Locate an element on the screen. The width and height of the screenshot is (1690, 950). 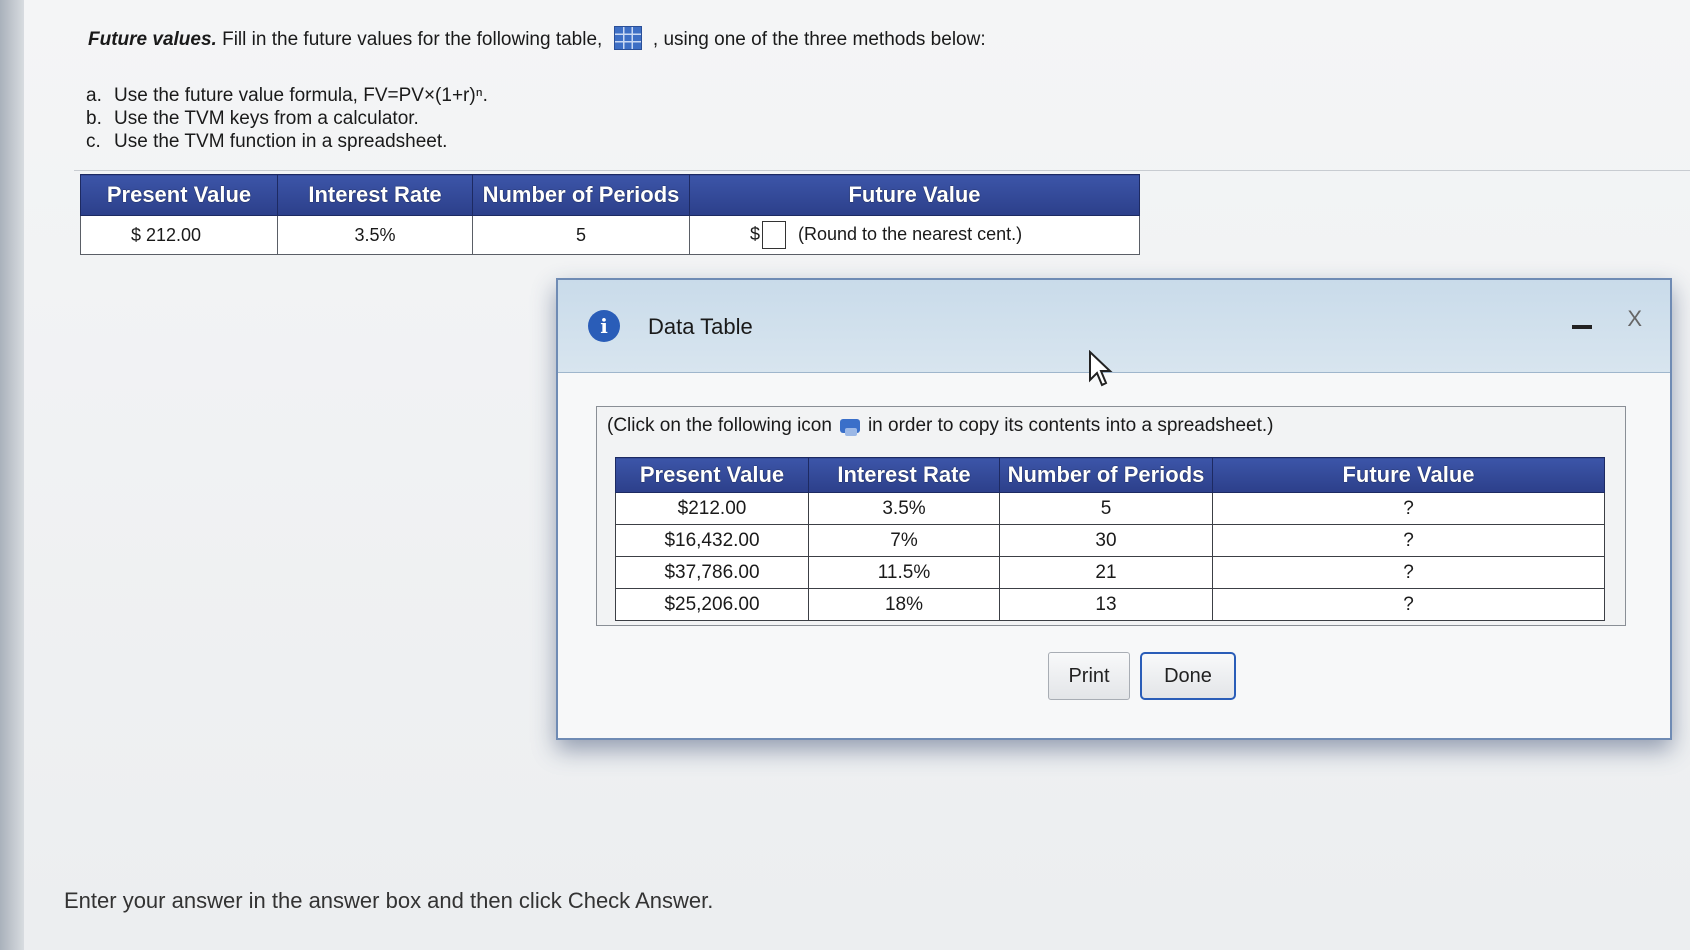
question-title: Future values. is located at coordinates (152, 39).